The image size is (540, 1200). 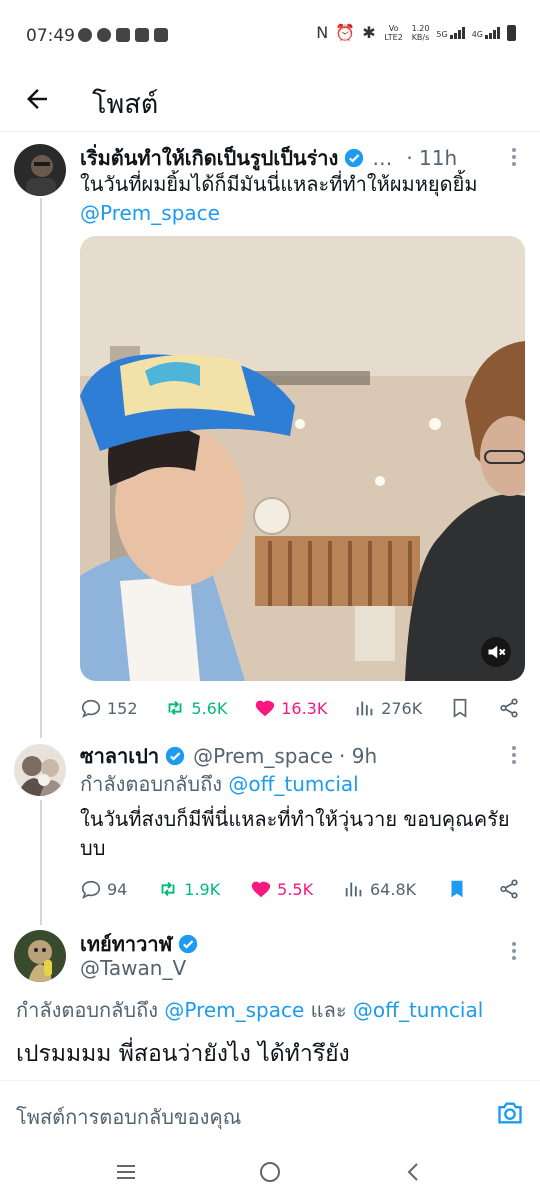 I want to click on app-icon, so click(x=123, y=35).